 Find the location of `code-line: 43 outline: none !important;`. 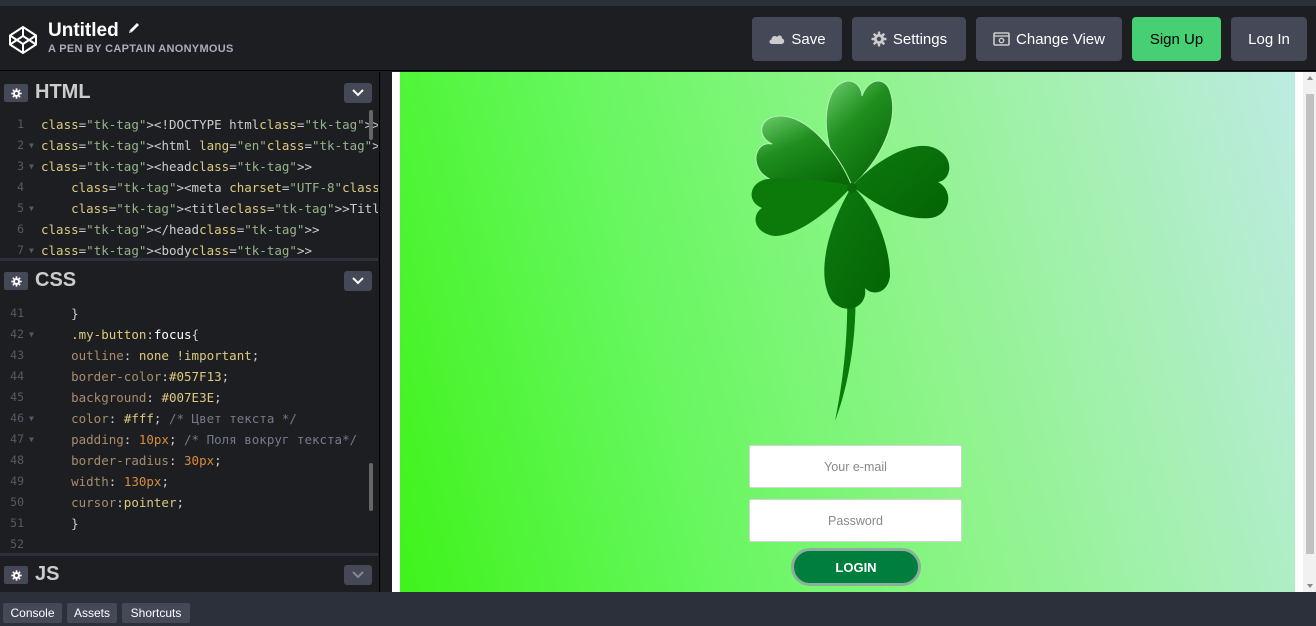

code-line: 43 outline: none !important; is located at coordinates (189, 355).